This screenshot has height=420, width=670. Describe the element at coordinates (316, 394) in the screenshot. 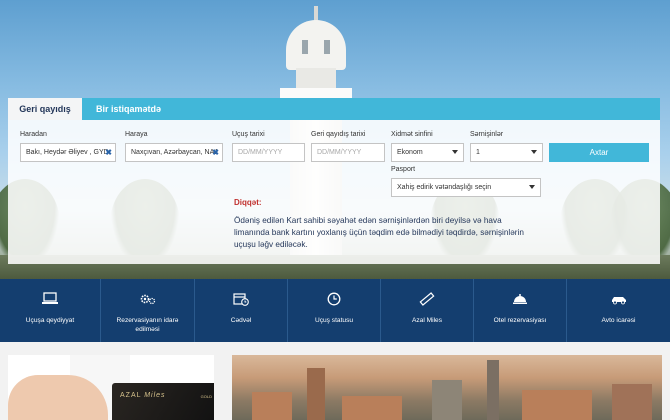

I see `church-tower` at that location.